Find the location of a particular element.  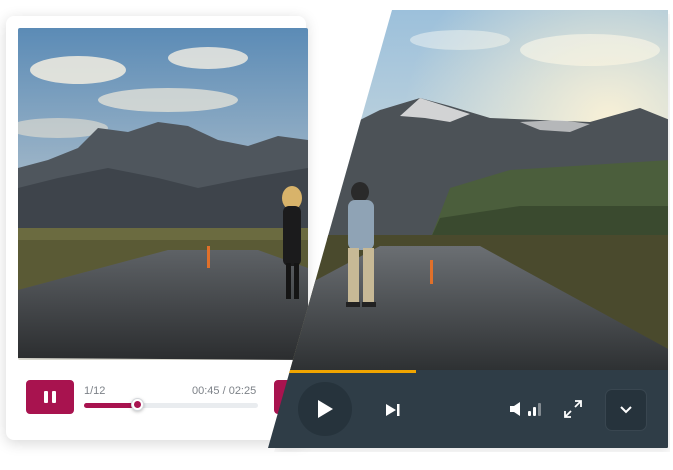

time-display: 00:45 / 02:25 is located at coordinates (224, 391).